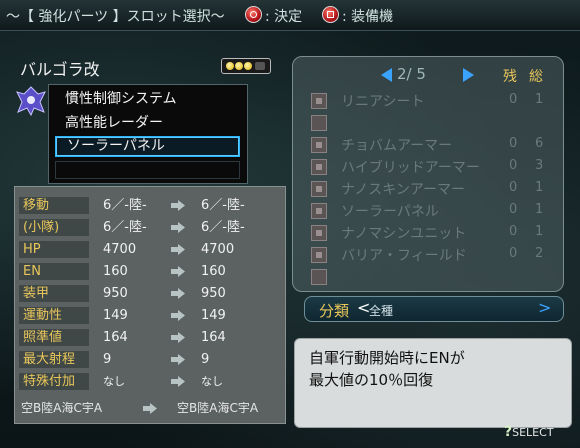 The image size is (580, 448). I want to click on parts-list-item: ハイブリッドアーマー 0 3, so click(433, 167).